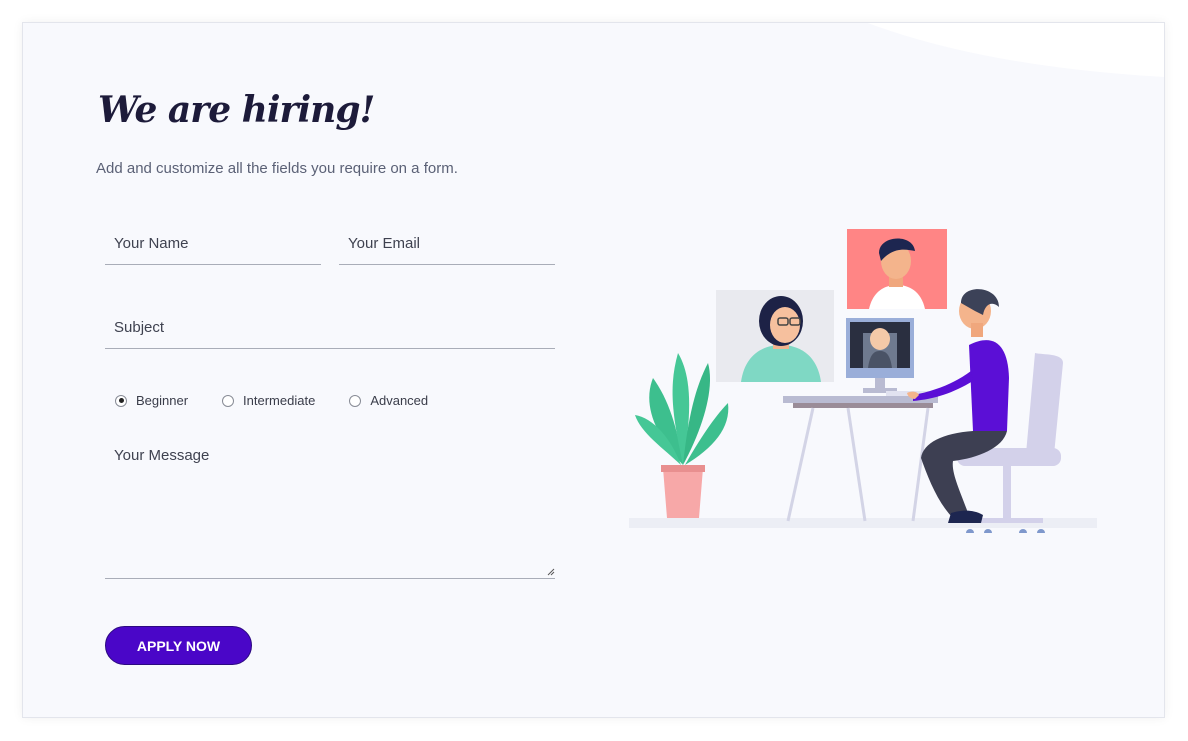 This screenshot has width=1188, height=741. I want to click on radio-beginner: Beginner, so click(151, 400).